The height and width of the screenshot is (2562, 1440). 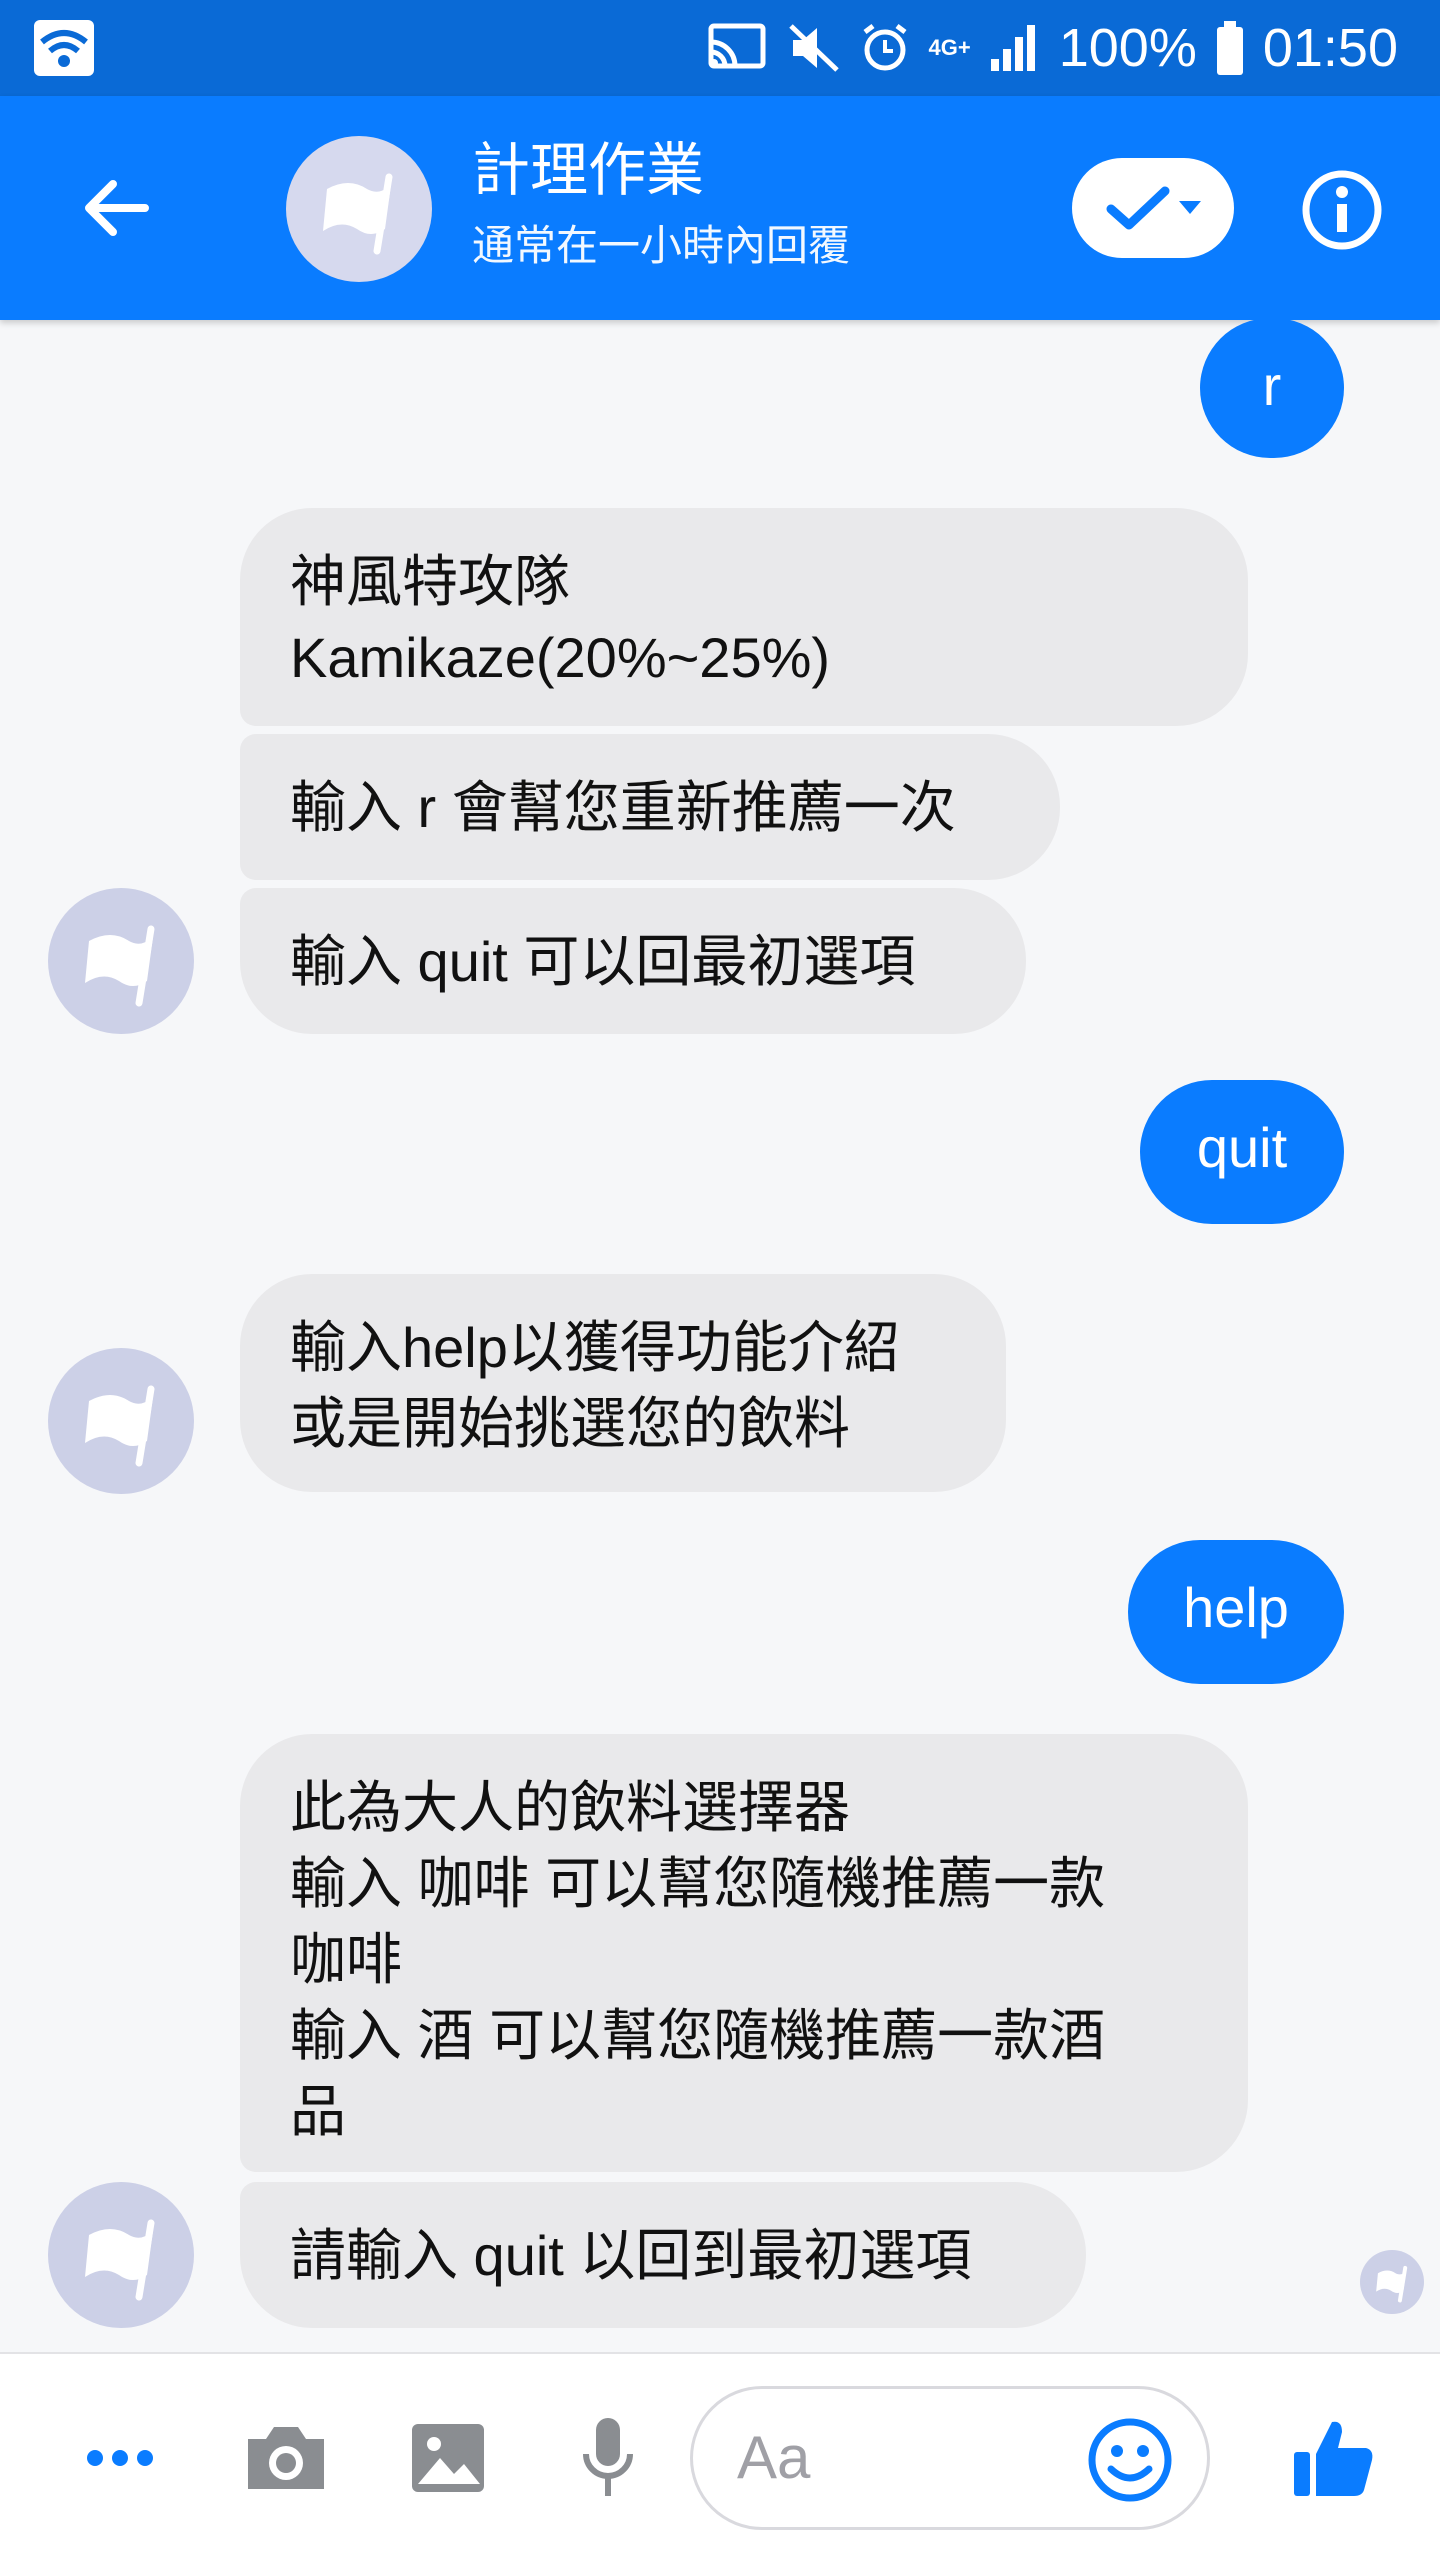 I want to click on more-button, so click(x=120, y=2458).